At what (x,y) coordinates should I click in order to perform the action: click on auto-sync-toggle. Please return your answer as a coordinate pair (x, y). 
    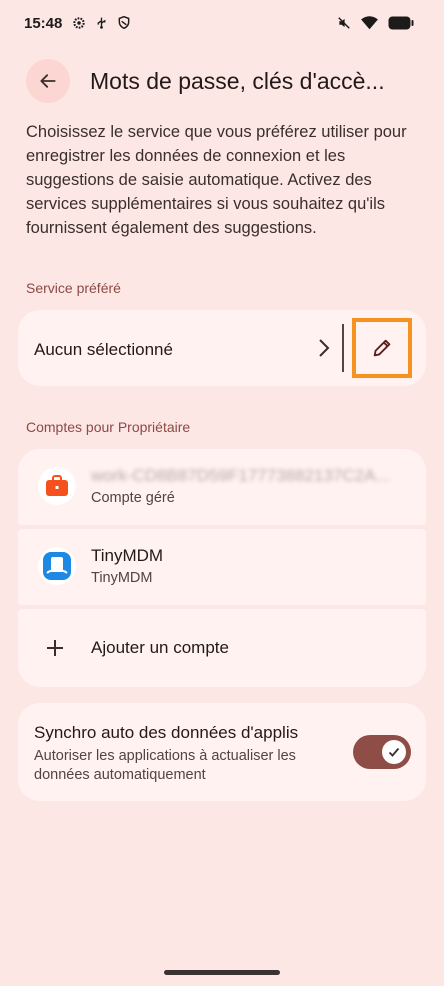
    Looking at the image, I should click on (382, 752).